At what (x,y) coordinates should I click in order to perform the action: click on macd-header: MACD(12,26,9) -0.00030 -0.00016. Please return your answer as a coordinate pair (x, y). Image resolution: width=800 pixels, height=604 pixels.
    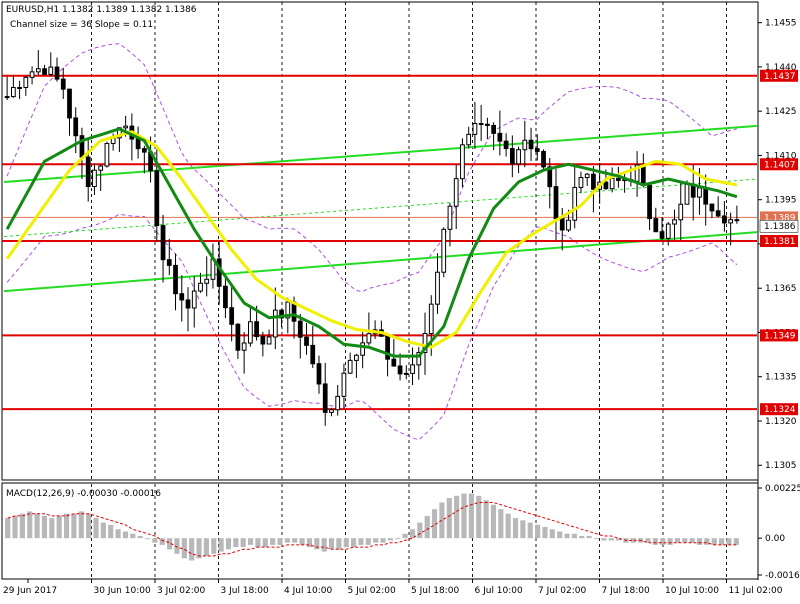
    Looking at the image, I should click on (83, 494).